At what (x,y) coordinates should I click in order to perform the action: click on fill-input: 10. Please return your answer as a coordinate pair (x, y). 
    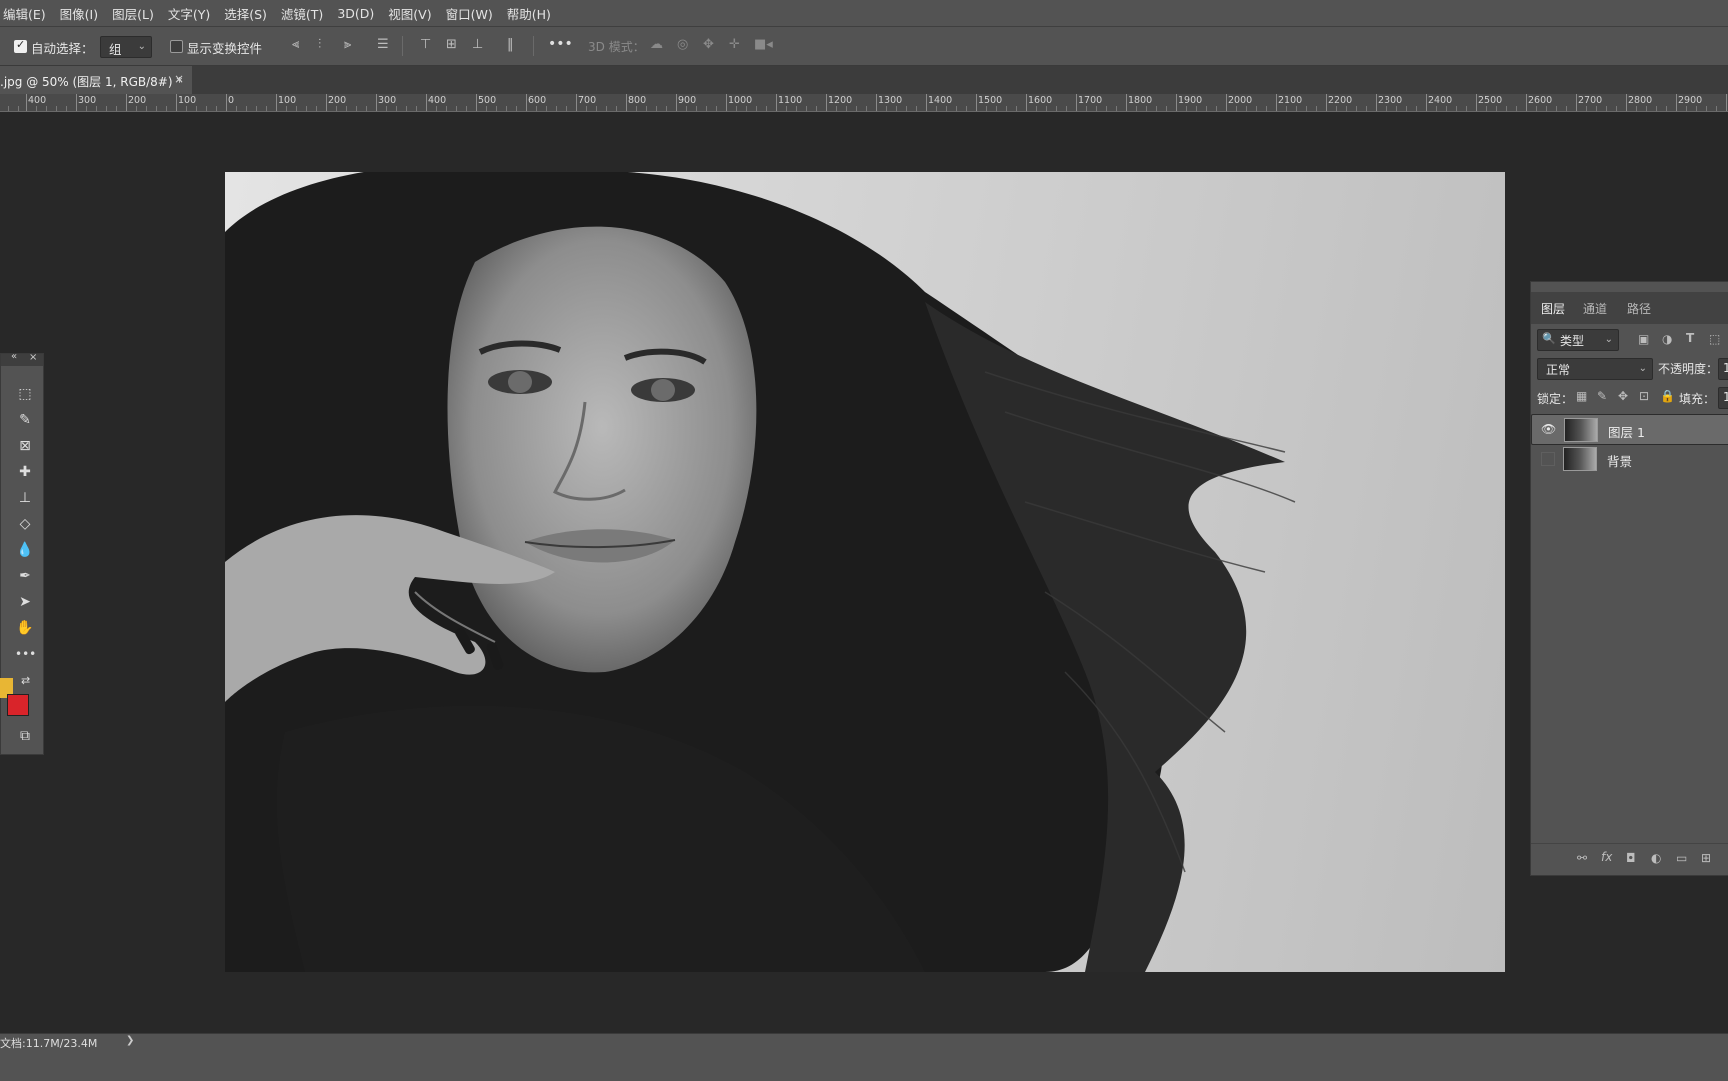
    Looking at the image, I should click on (1723, 398).